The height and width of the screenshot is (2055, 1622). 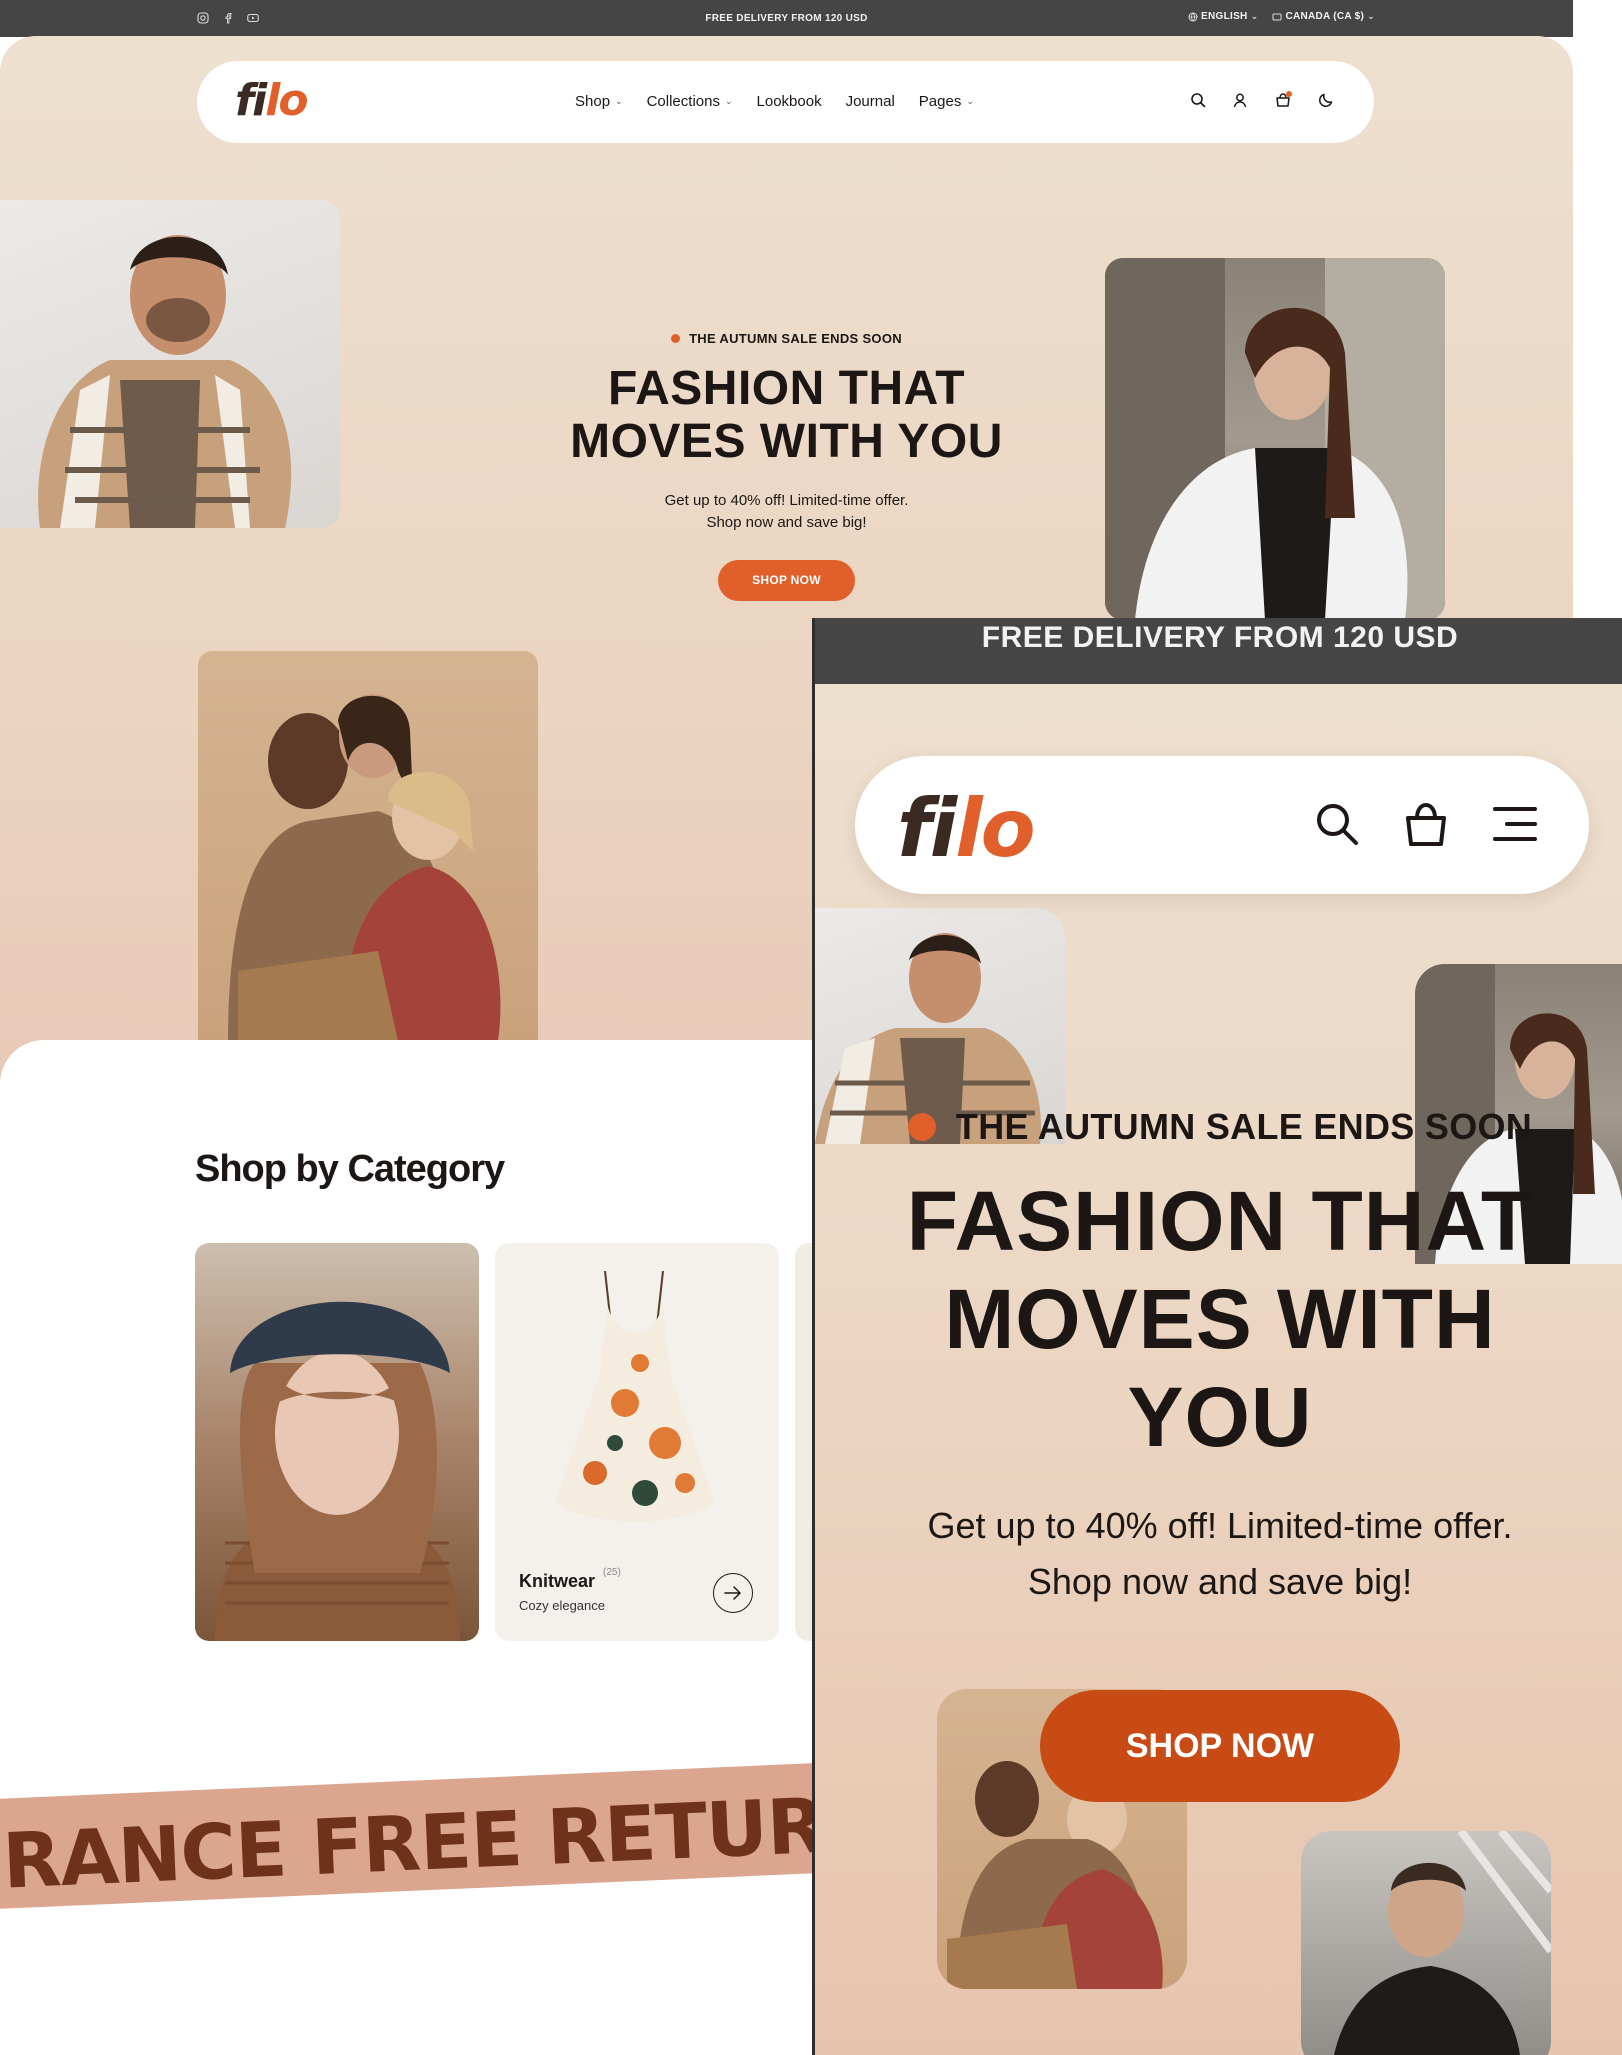 What do you see at coordinates (1275, 439) in the screenshot?
I see `hero-photo-woman-white-shirt` at bounding box center [1275, 439].